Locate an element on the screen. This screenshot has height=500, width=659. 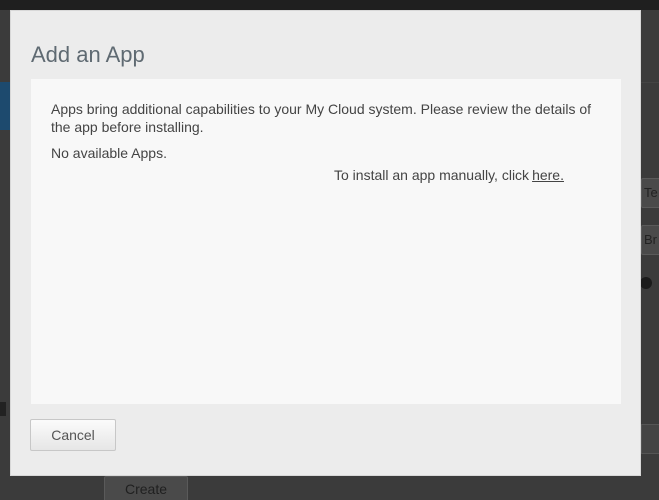
background-divider is located at coordinates (650, 82).